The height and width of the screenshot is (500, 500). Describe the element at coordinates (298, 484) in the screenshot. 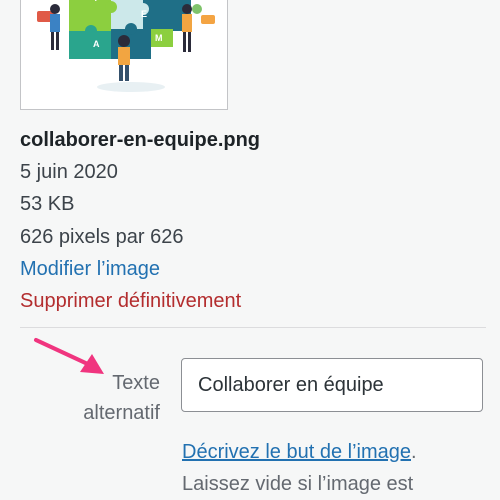

I see `alt-text-help-text: Laissez vide si l’image est` at that location.